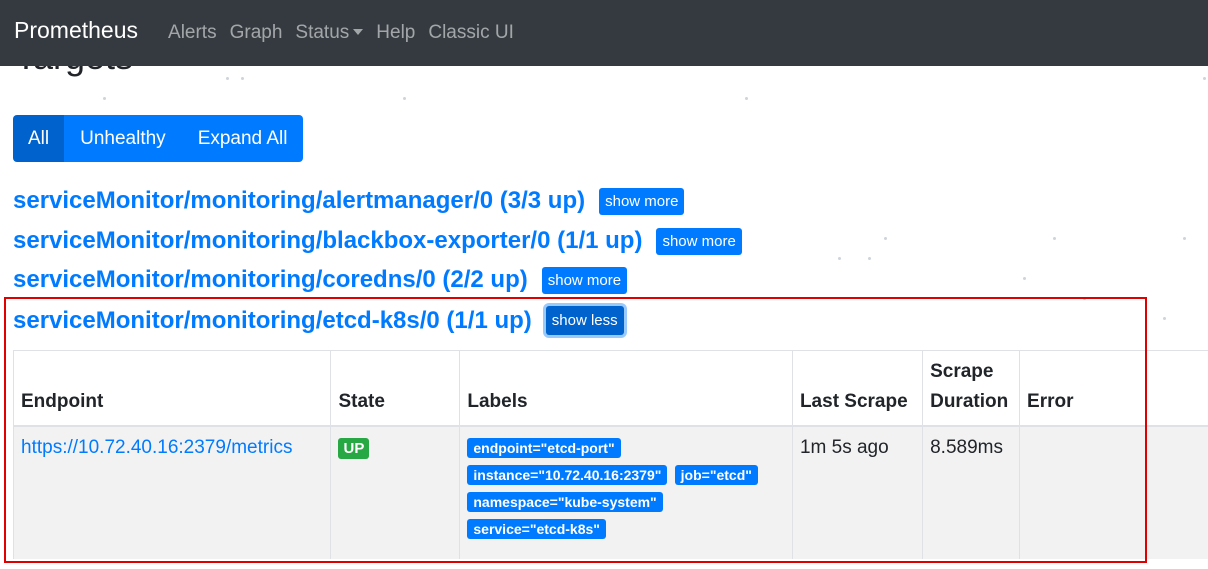 This screenshot has width=1208, height=569. I want to click on scrape-duration-cell: 8.589ms, so click(971, 492).